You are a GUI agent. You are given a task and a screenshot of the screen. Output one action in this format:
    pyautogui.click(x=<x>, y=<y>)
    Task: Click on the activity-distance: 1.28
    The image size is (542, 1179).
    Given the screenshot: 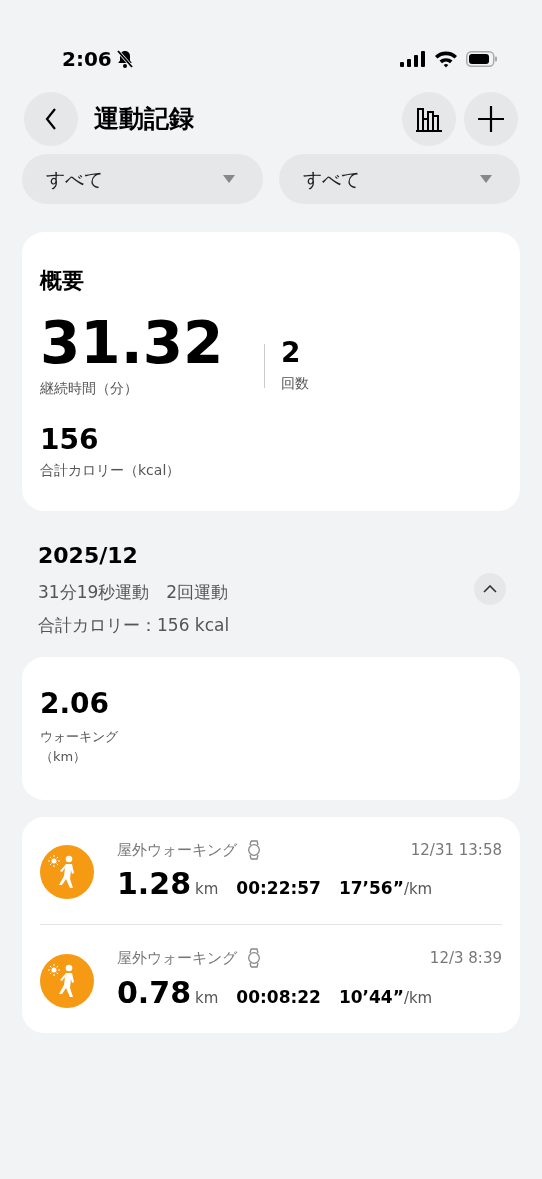 What is the action you would take?
    pyautogui.click(x=154, y=884)
    